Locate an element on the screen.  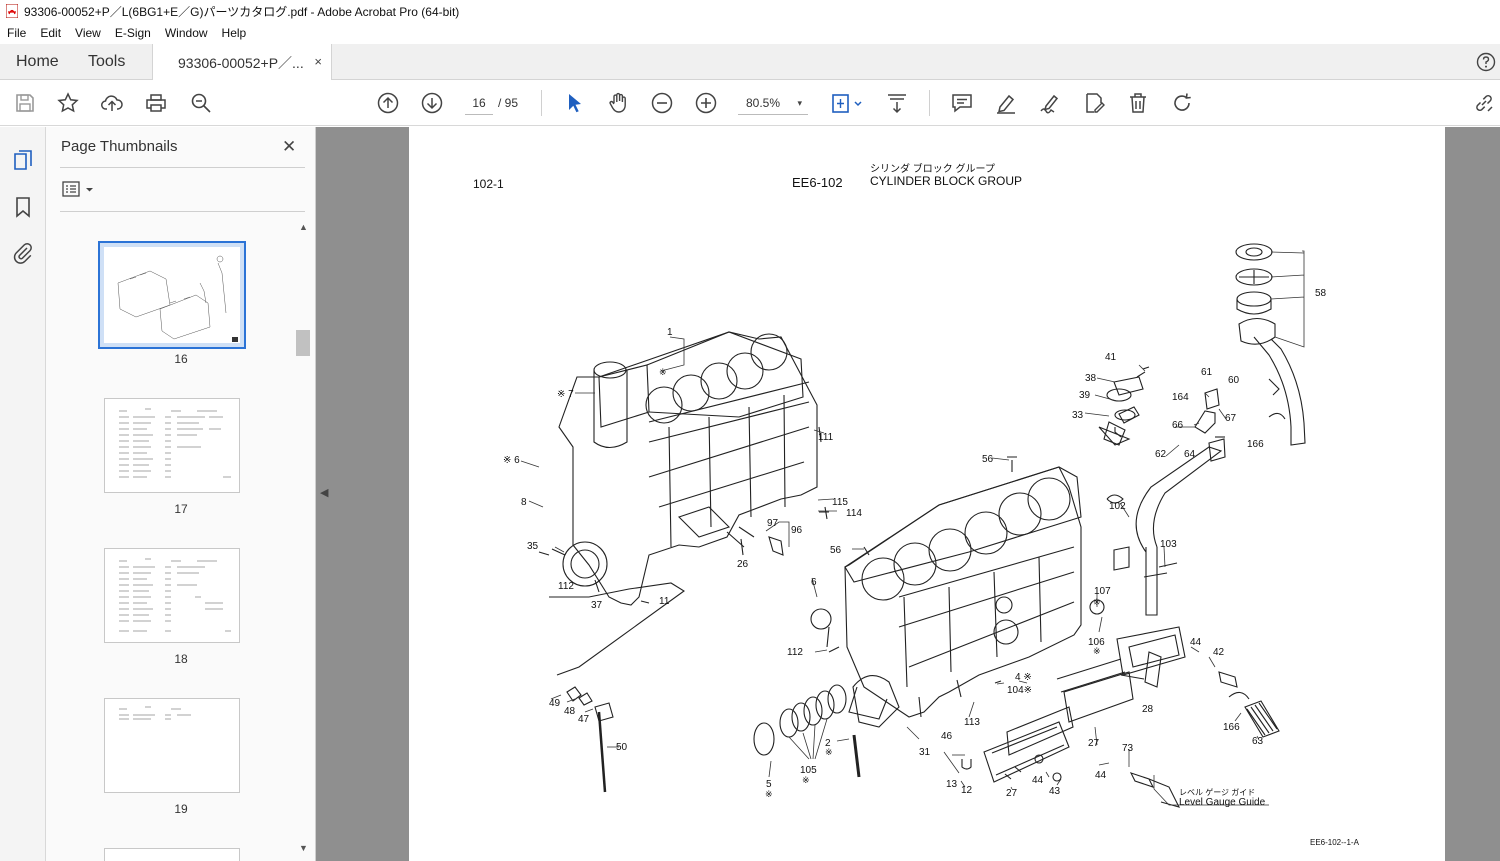
callout: 112 is located at coordinates (566, 586).